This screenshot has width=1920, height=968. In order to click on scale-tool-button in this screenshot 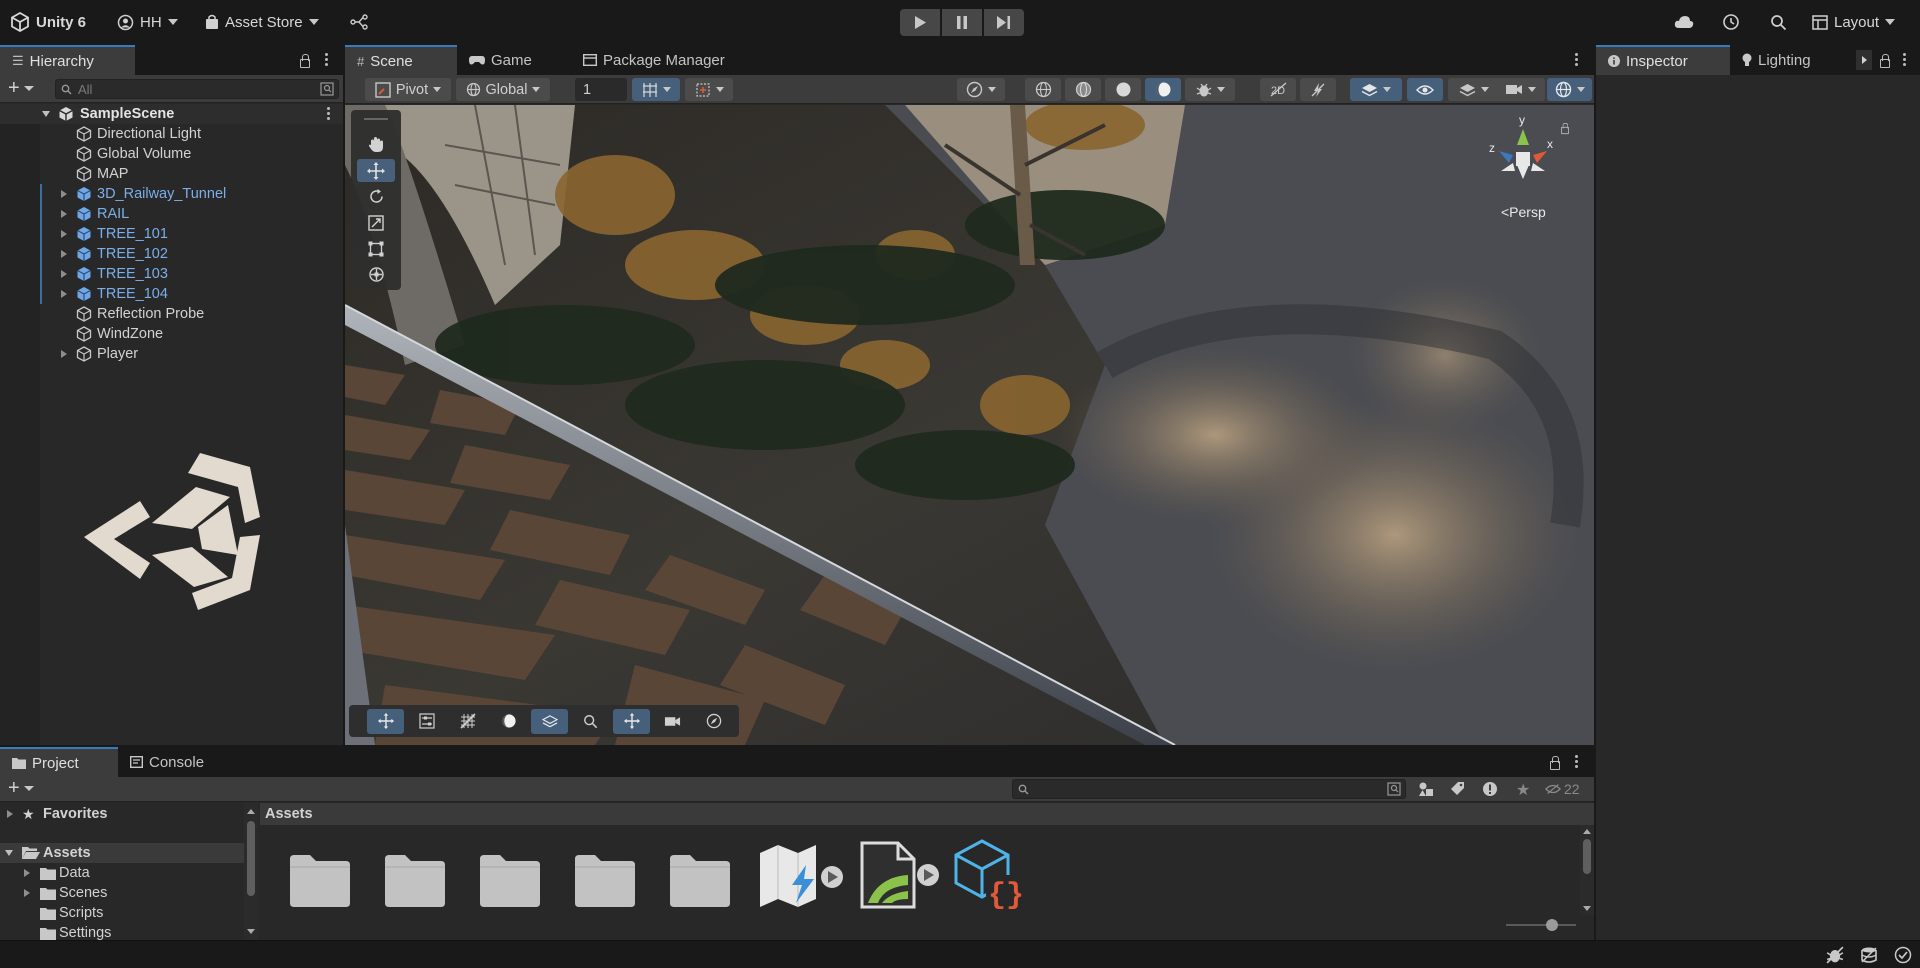, I will do `click(376, 222)`.